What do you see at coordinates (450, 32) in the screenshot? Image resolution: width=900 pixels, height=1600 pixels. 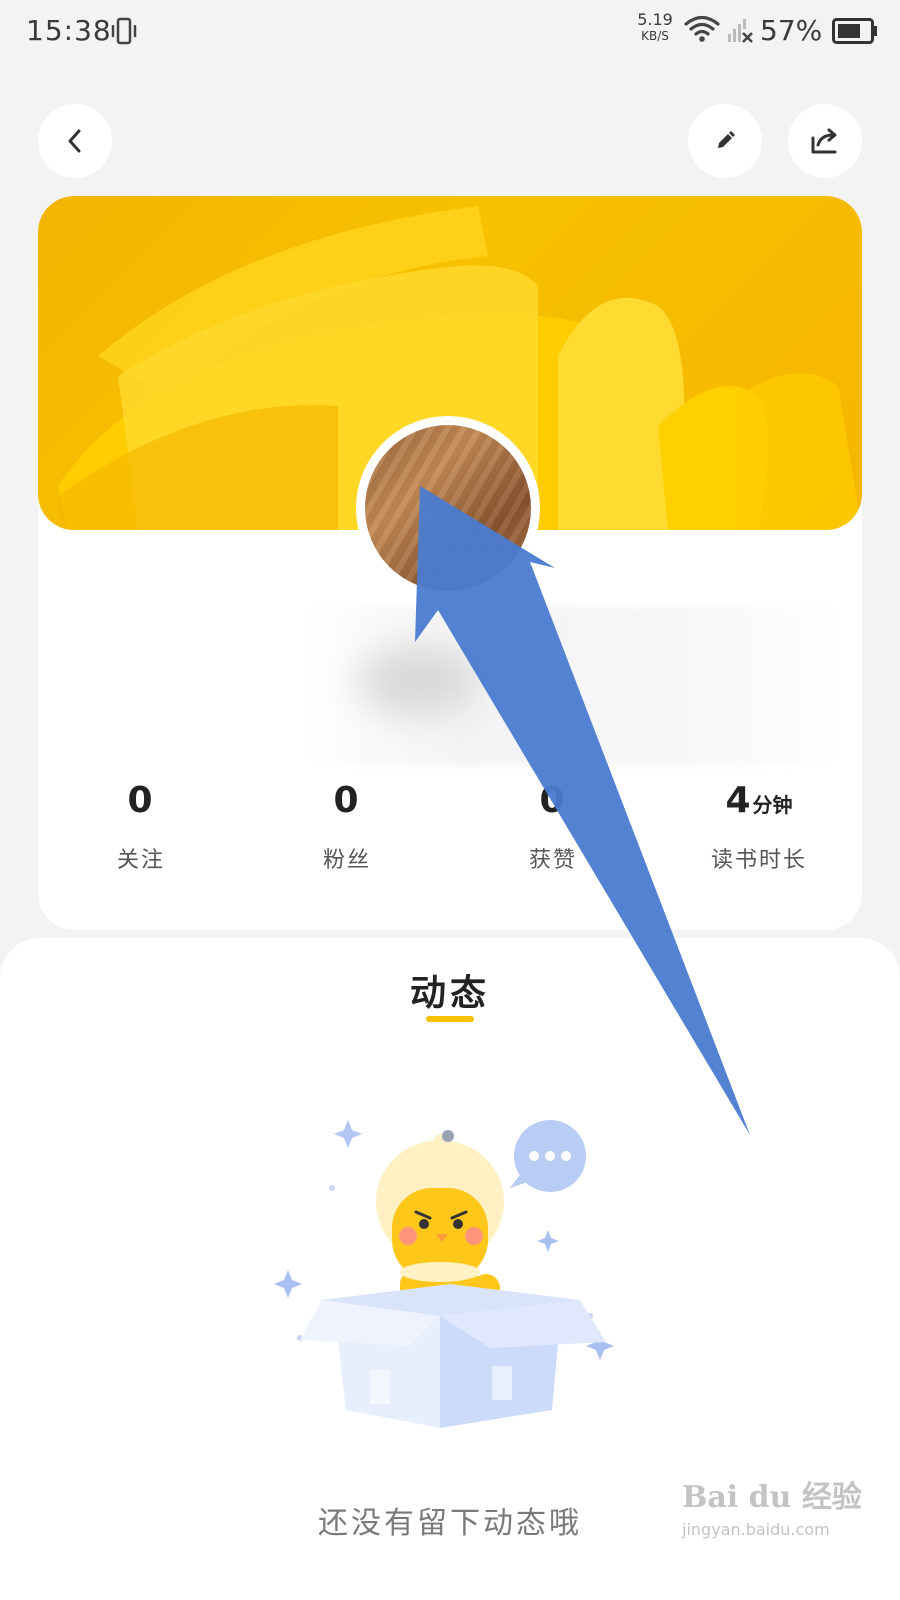 I see `status-bar: 15:38 5.19 KB/S 57%` at bounding box center [450, 32].